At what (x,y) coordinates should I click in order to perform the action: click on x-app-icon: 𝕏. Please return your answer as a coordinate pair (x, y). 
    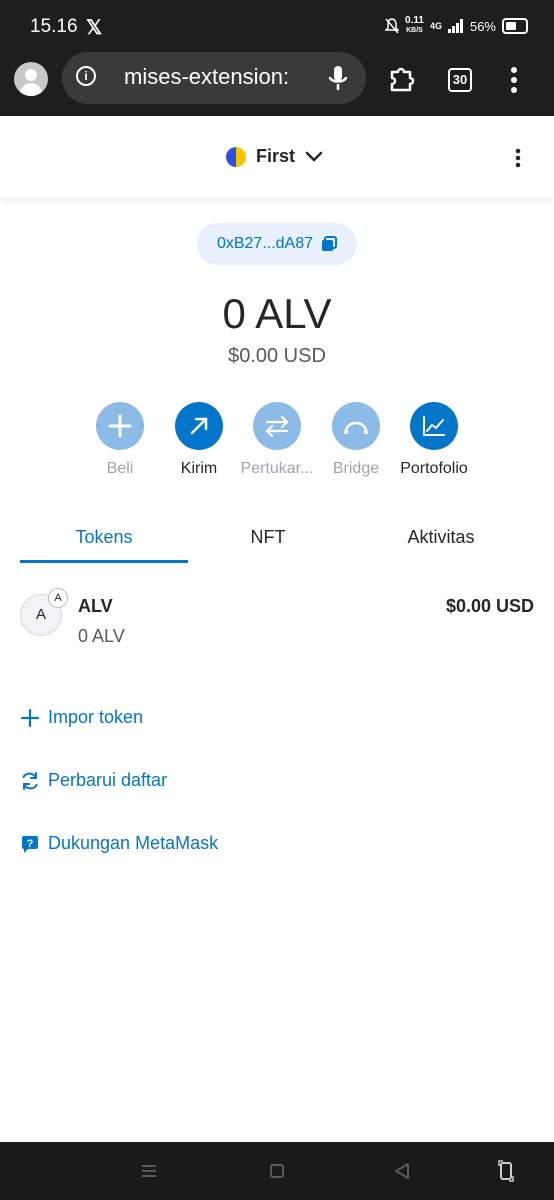
    Looking at the image, I should click on (94, 28).